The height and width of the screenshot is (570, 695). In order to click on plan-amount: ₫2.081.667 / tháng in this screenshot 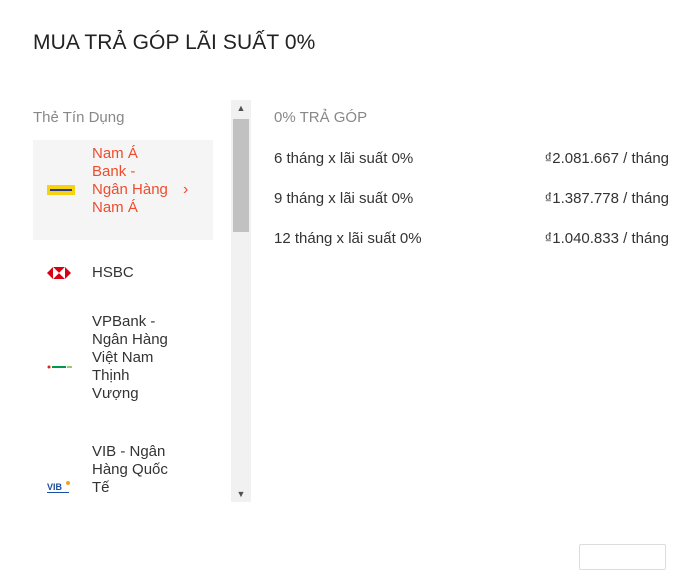, I will do `click(606, 158)`.